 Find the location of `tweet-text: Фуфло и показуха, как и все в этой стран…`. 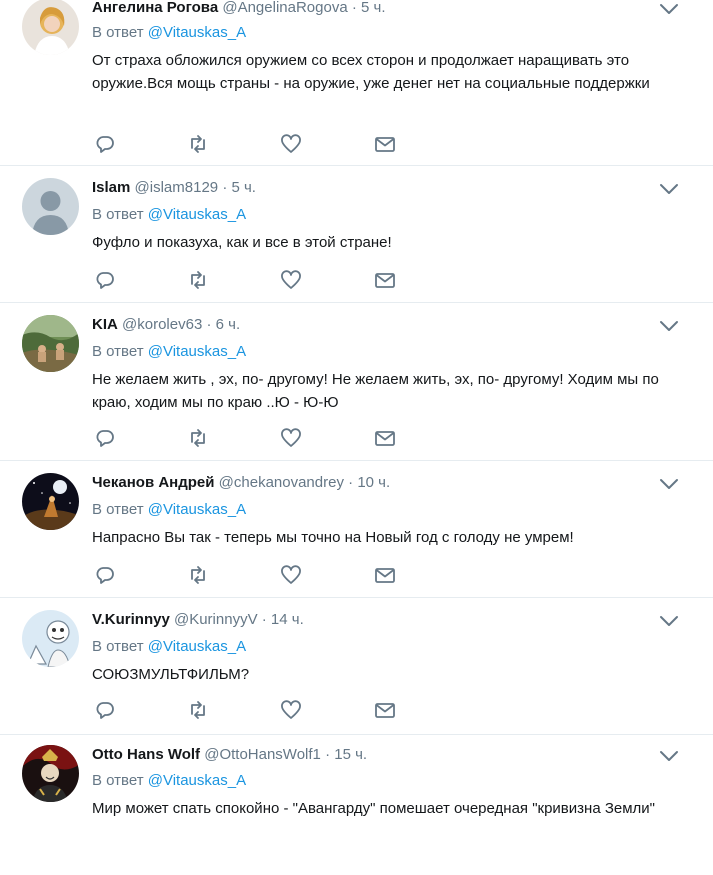

tweet-text: Фуфло и показуха, как и все в этой стран… is located at coordinates (242, 242).